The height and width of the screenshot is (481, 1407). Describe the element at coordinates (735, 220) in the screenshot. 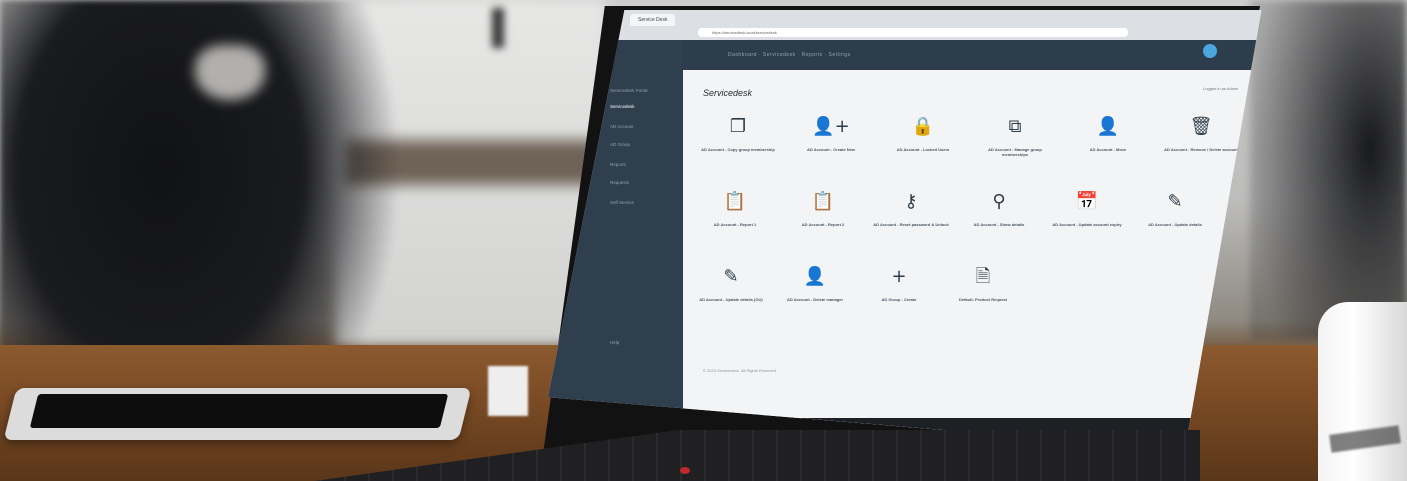

I see `tile-report-1: 📋 AD Account - Report 1` at that location.